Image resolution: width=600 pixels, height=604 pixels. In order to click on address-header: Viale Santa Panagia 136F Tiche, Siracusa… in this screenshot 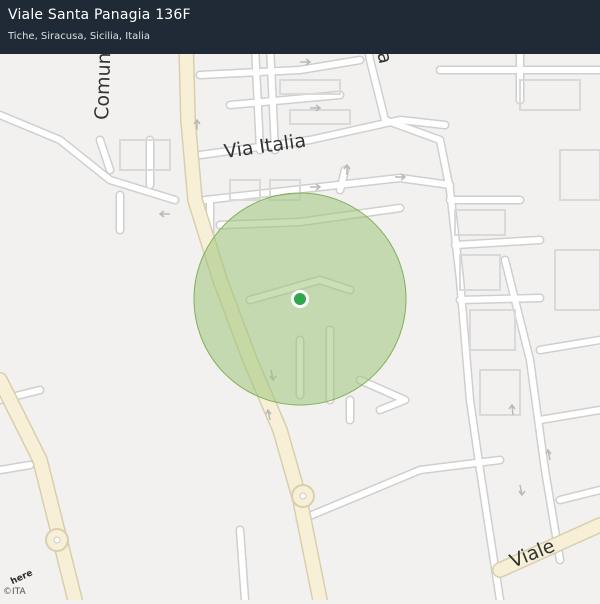, I will do `click(300, 27)`.